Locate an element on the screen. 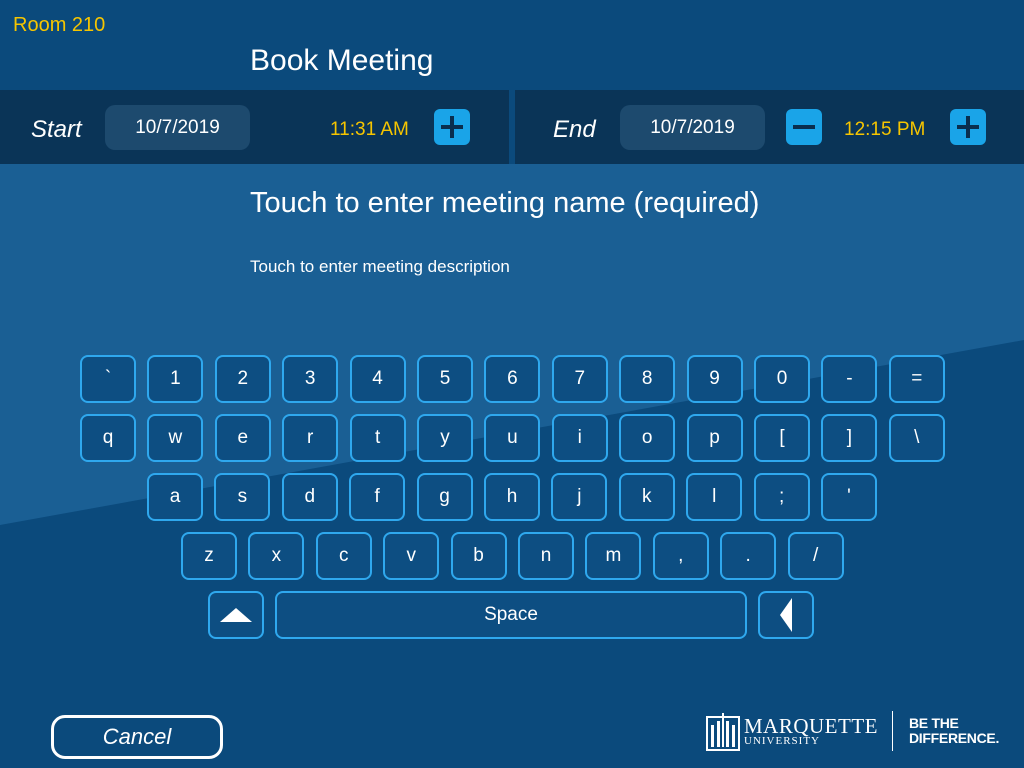 The image size is (1024, 768). key-c: c is located at coordinates (343, 556).